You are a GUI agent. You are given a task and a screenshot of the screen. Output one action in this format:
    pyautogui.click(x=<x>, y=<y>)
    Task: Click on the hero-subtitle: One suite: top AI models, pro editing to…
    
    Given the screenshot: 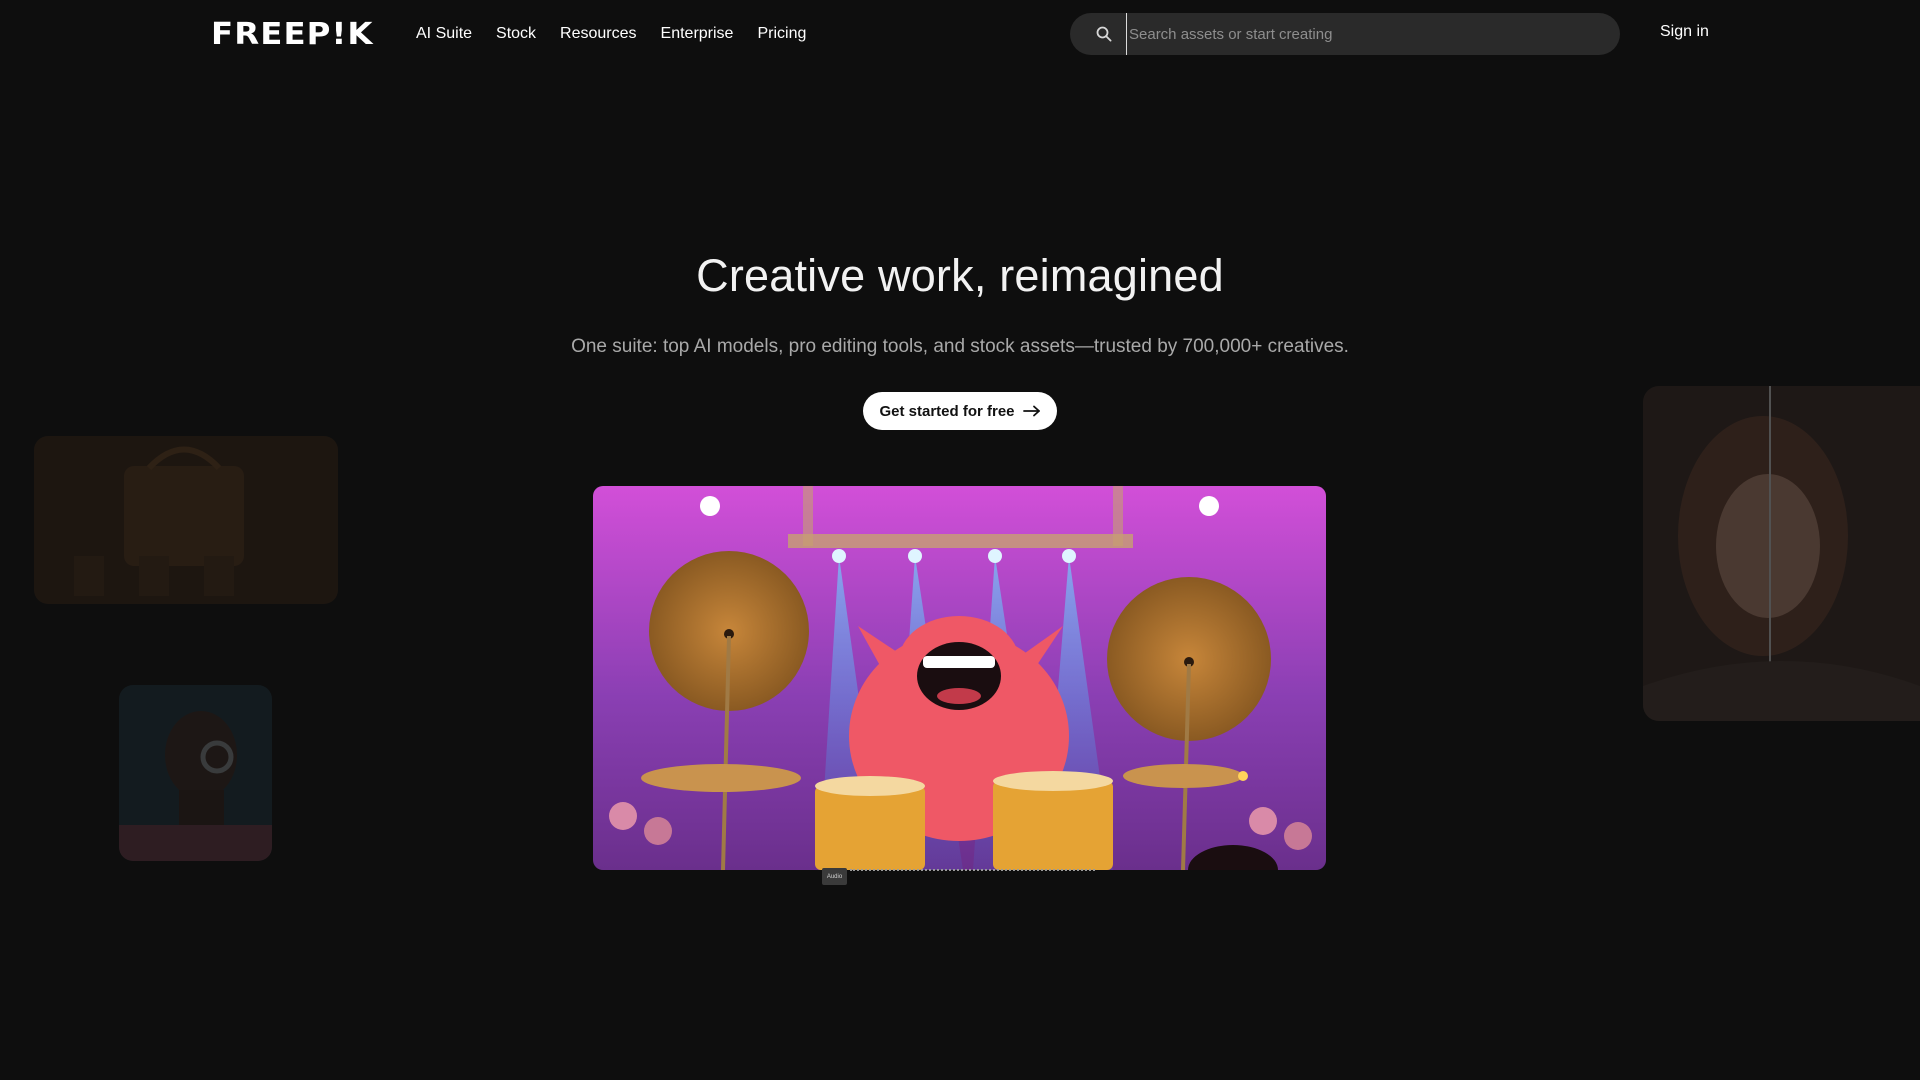 What is the action you would take?
    pyautogui.click(x=960, y=346)
    